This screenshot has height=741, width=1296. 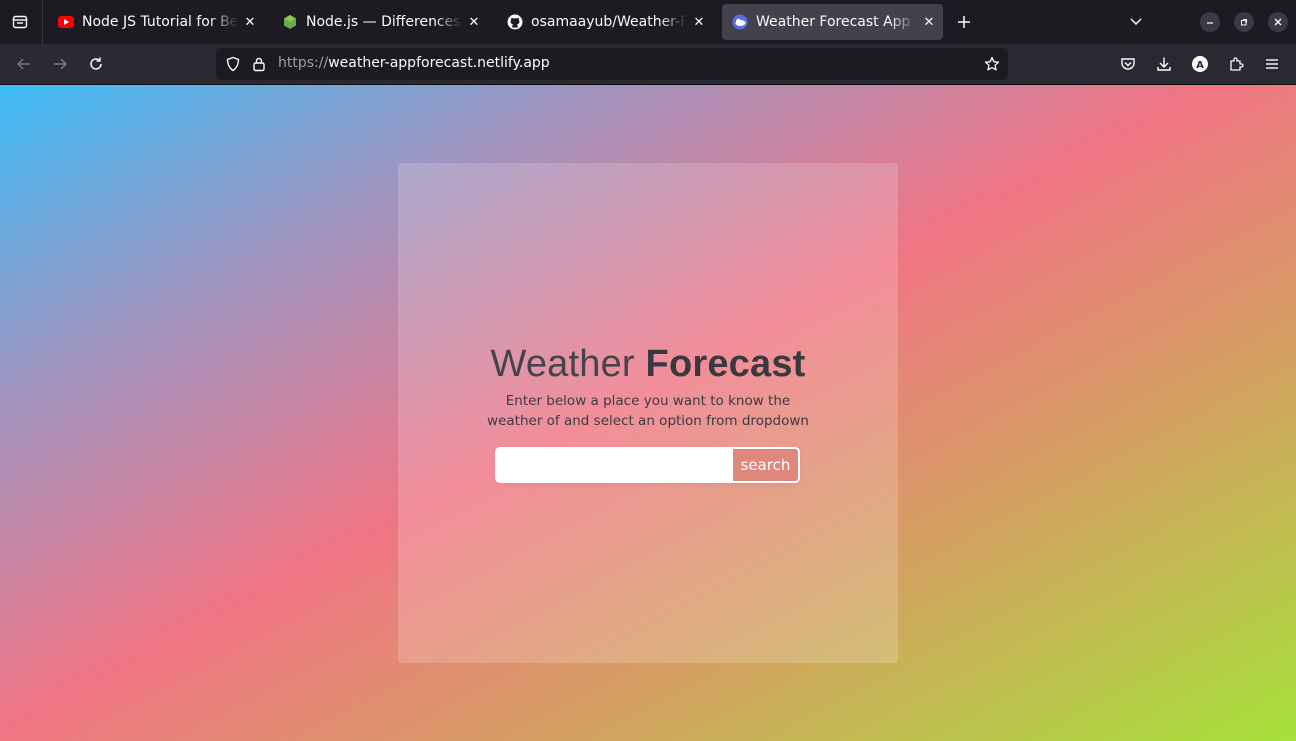 I want to click on github-icon, so click(x=515, y=22).